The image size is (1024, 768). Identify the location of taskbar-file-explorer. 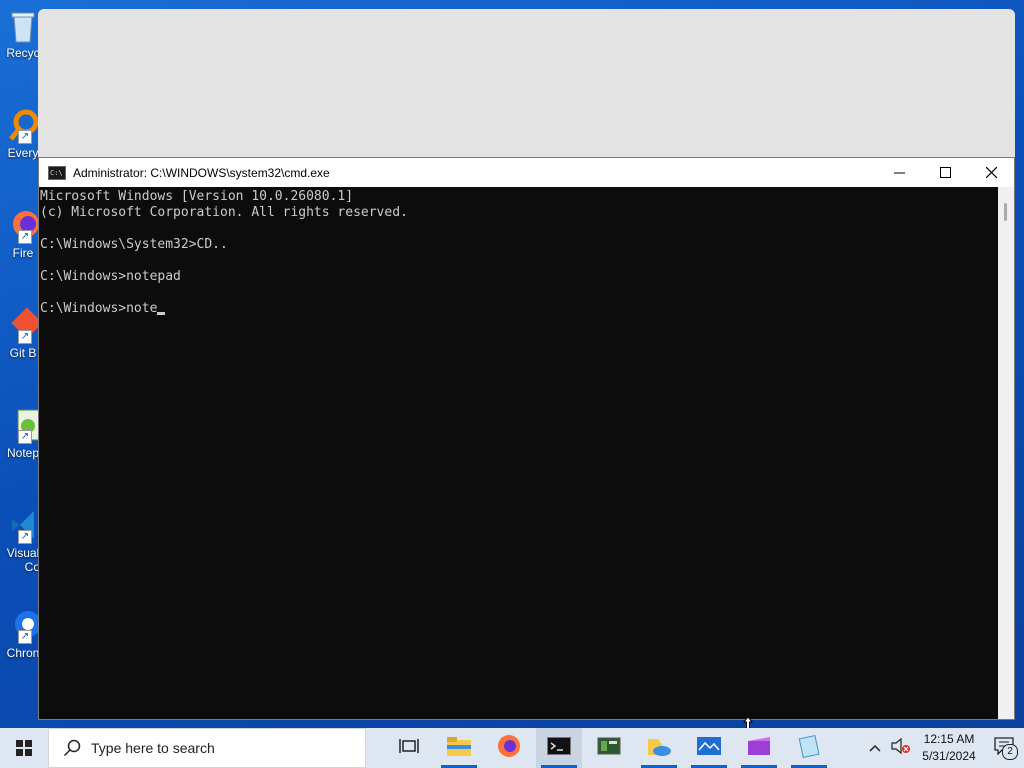
(459, 748).